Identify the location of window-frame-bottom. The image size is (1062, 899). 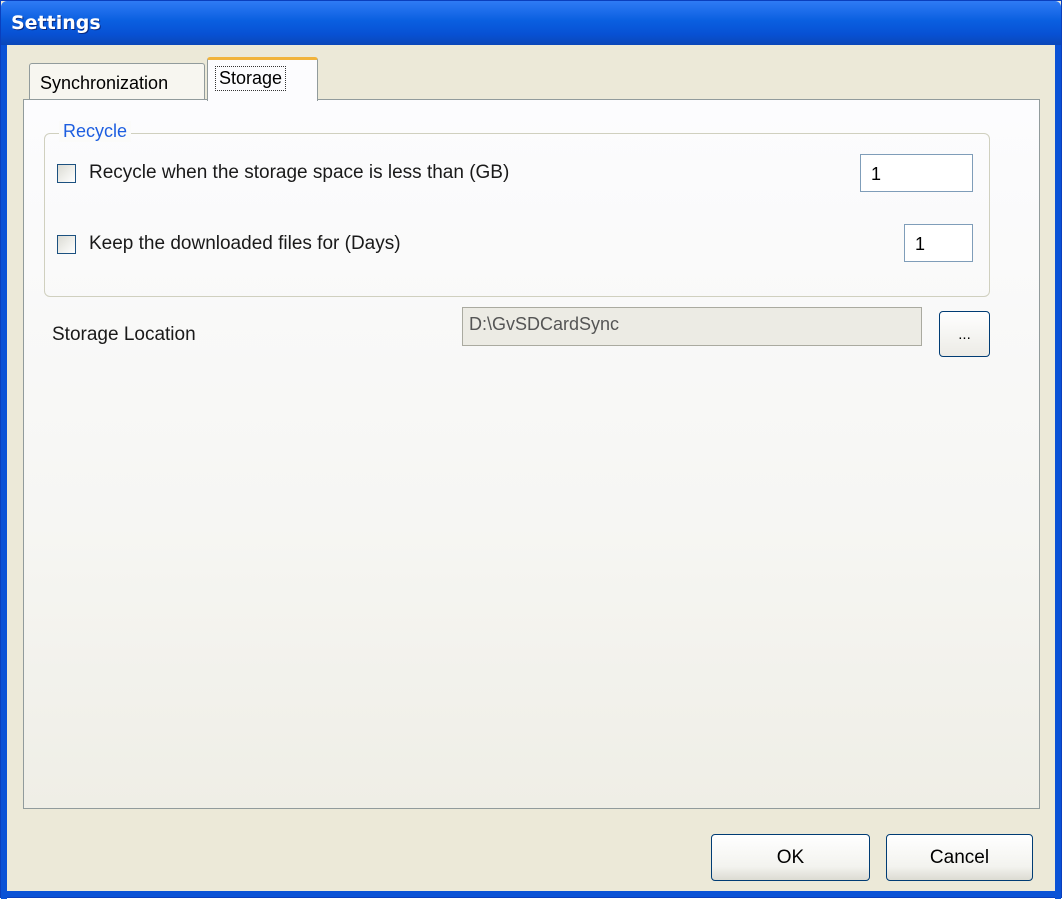
(531, 894).